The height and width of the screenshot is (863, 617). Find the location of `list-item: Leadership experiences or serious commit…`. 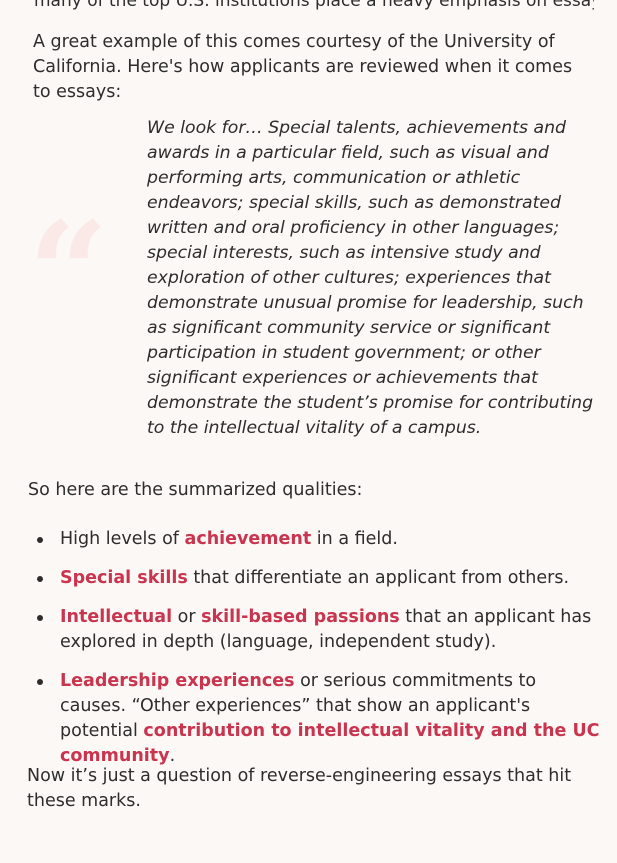

list-item: Leadership experiences or serious commit… is located at coordinates (319, 719).